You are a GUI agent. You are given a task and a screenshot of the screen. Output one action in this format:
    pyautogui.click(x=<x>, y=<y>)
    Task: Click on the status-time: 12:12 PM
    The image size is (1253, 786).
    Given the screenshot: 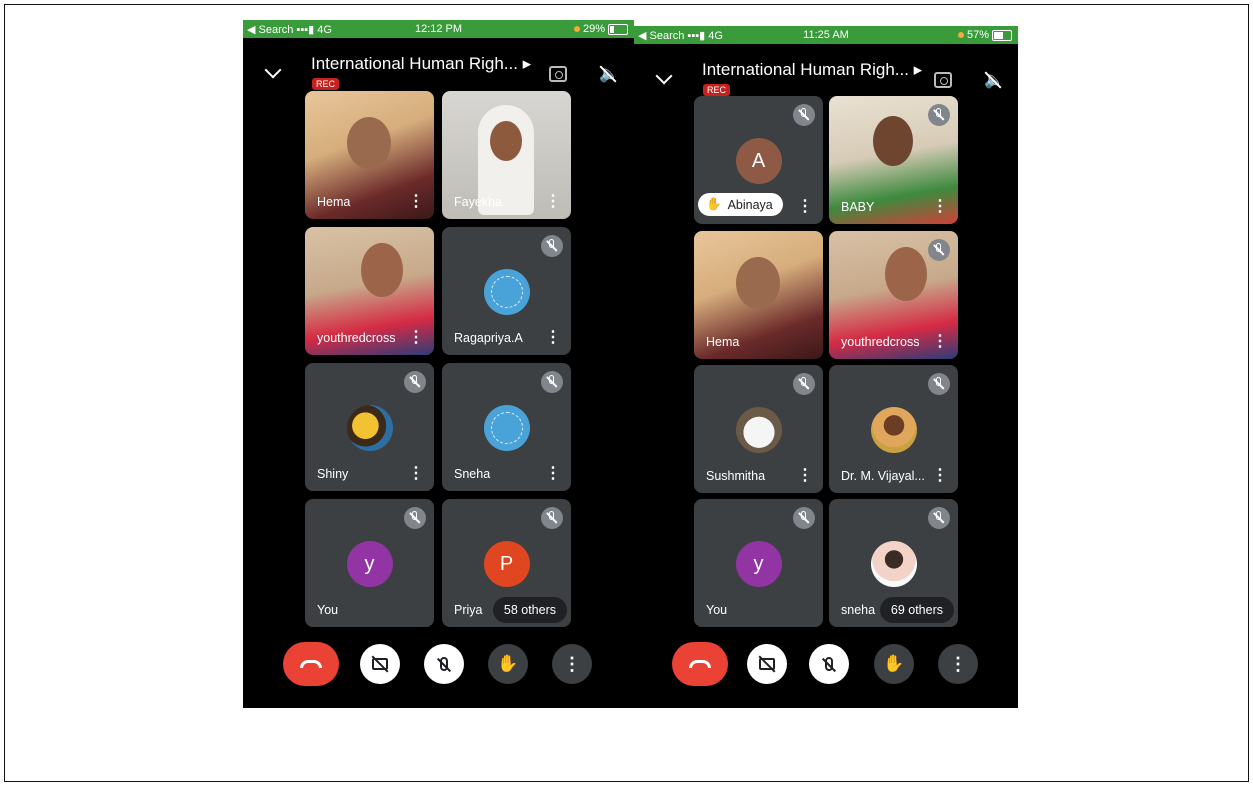 What is the action you would take?
    pyautogui.click(x=438, y=29)
    